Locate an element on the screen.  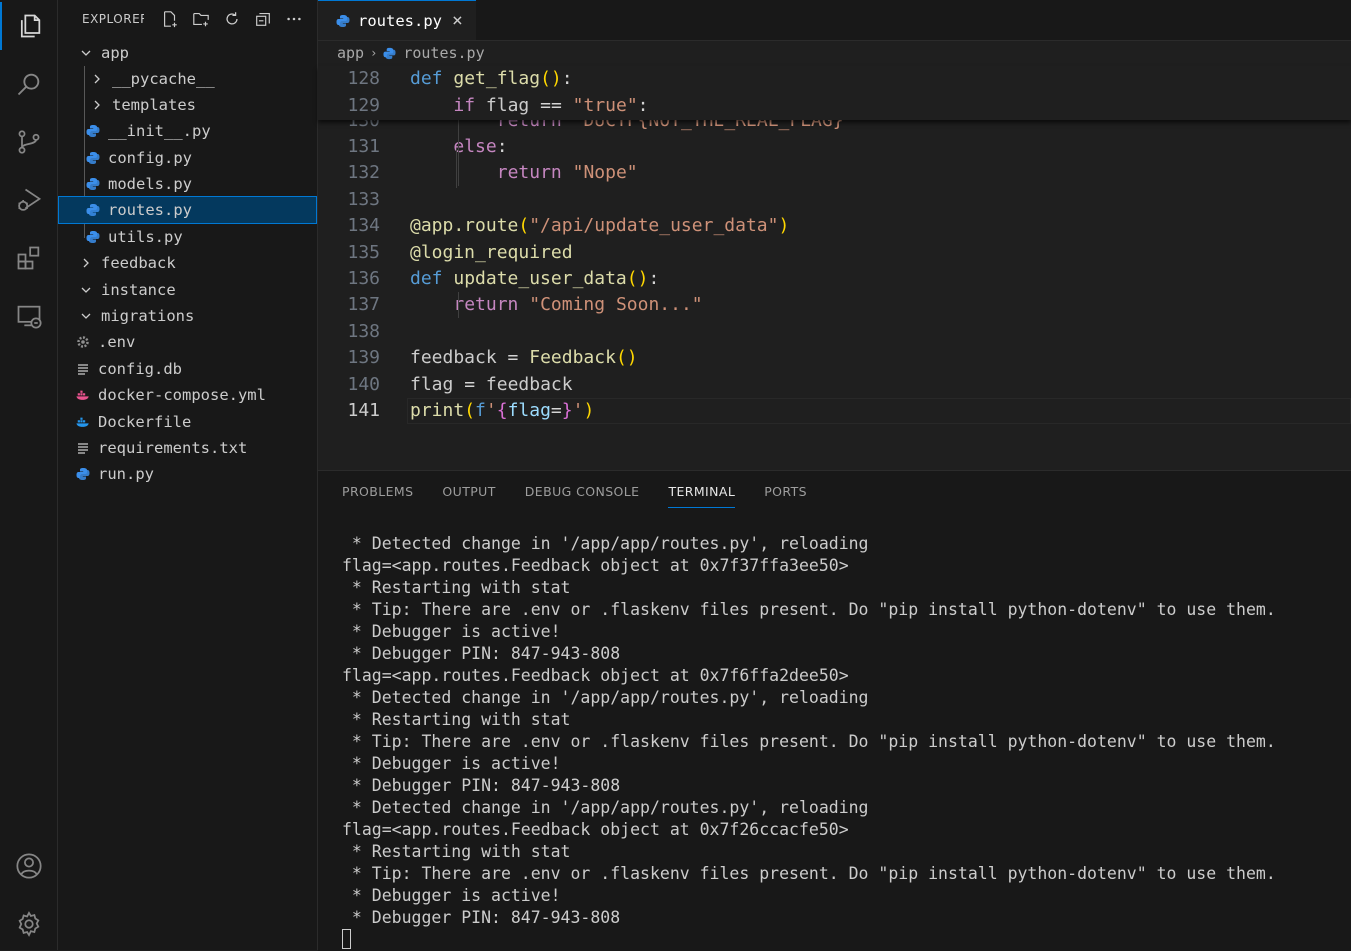
tree-item-config-db: config.db is located at coordinates (129, 369).